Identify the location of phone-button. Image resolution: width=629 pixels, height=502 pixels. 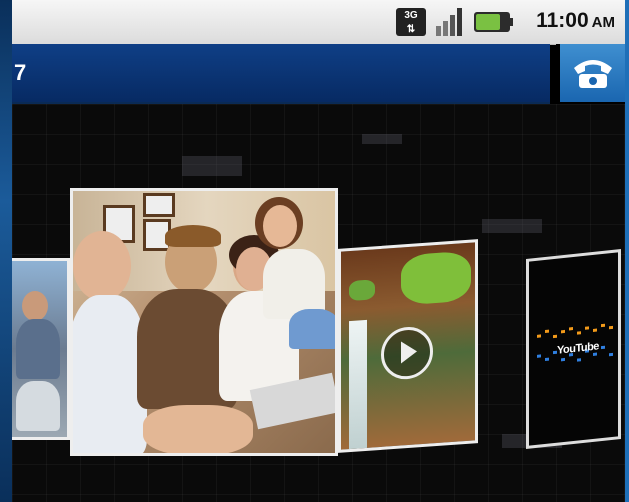
(590, 73).